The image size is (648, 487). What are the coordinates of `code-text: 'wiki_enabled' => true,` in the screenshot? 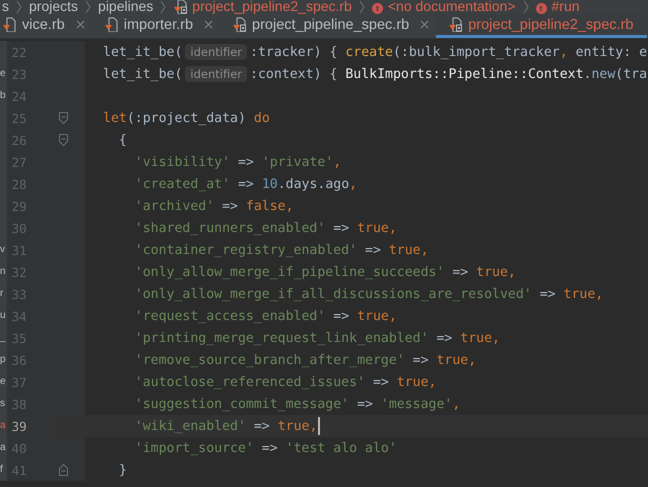 It's located at (226, 426).